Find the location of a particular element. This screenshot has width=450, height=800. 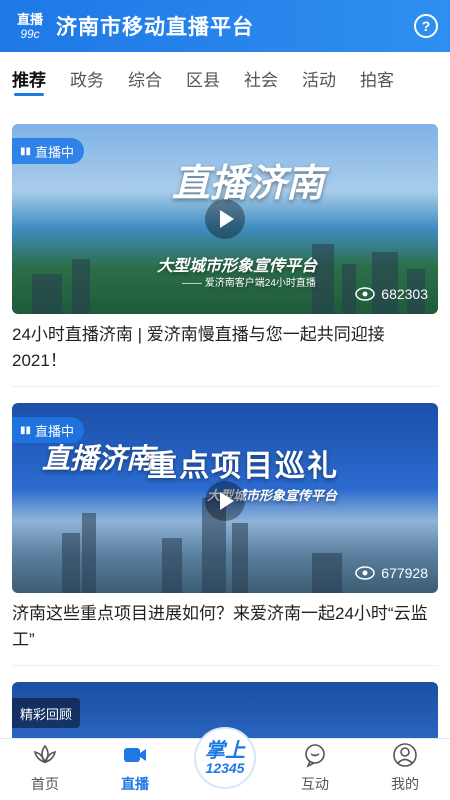

tab-general: 综合 is located at coordinates (145, 78).